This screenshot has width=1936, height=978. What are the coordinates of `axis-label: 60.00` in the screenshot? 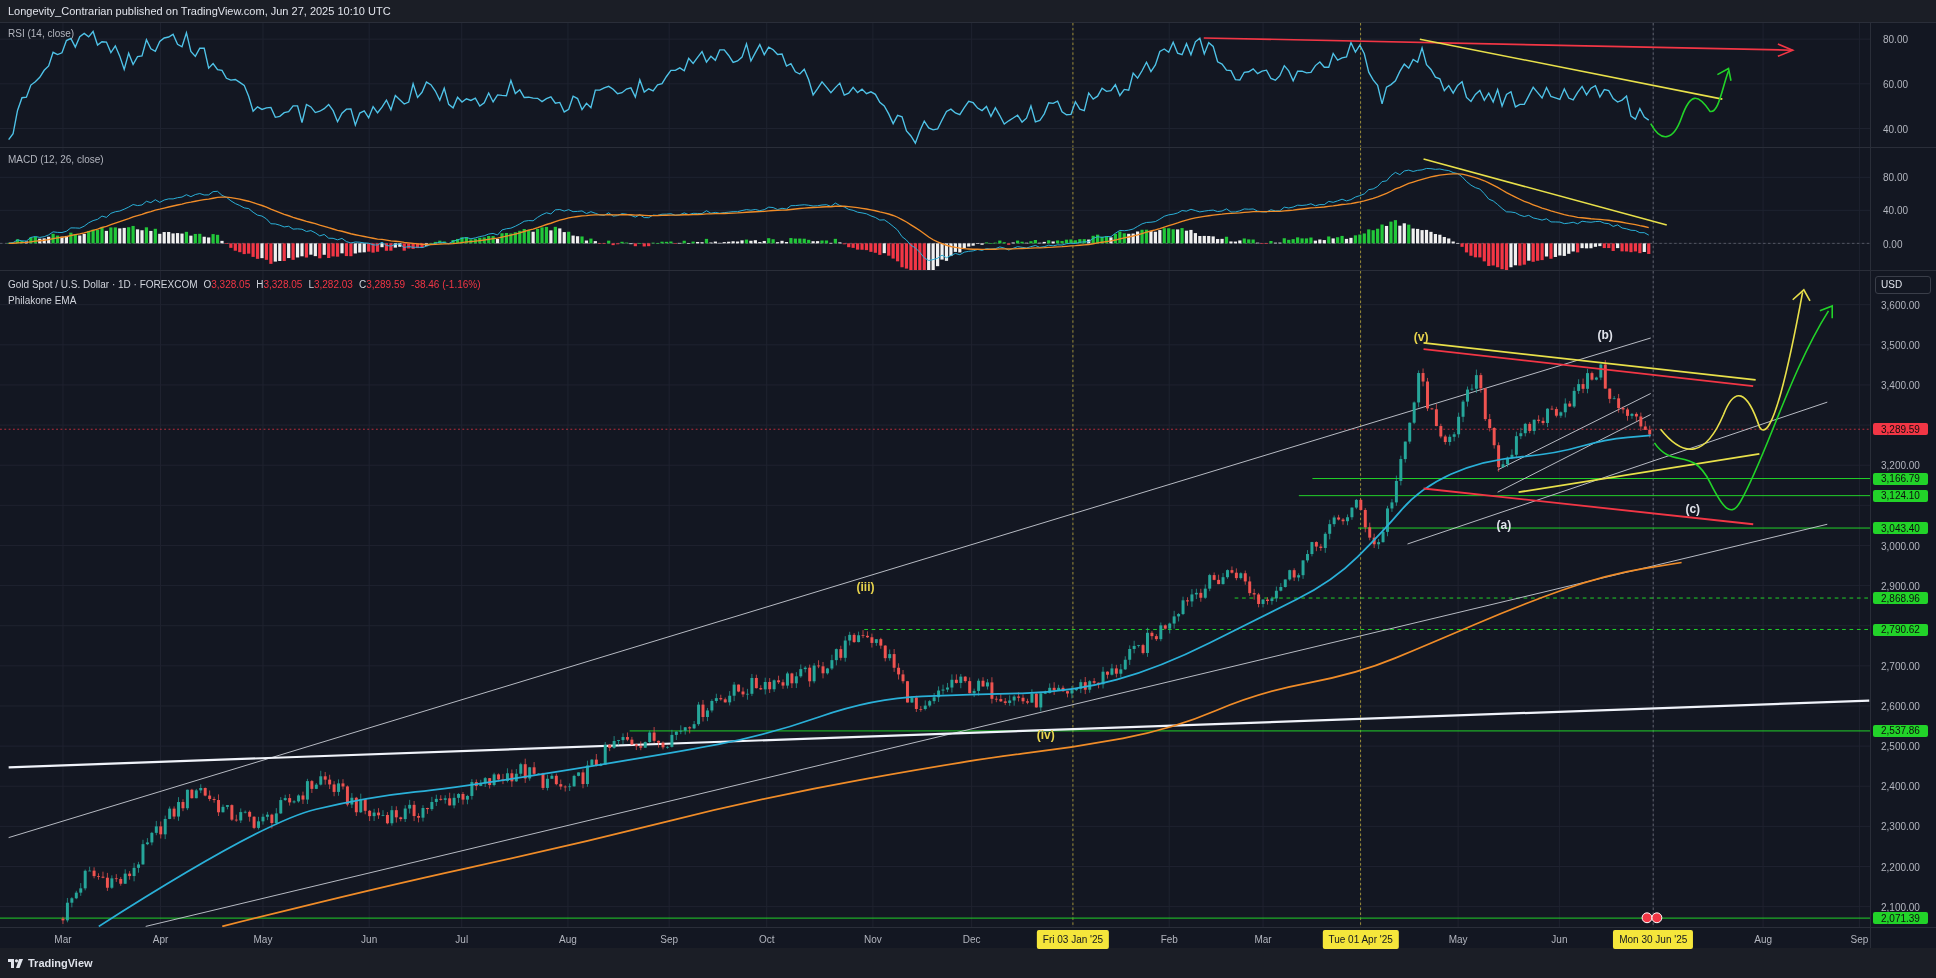 It's located at (1896, 84).